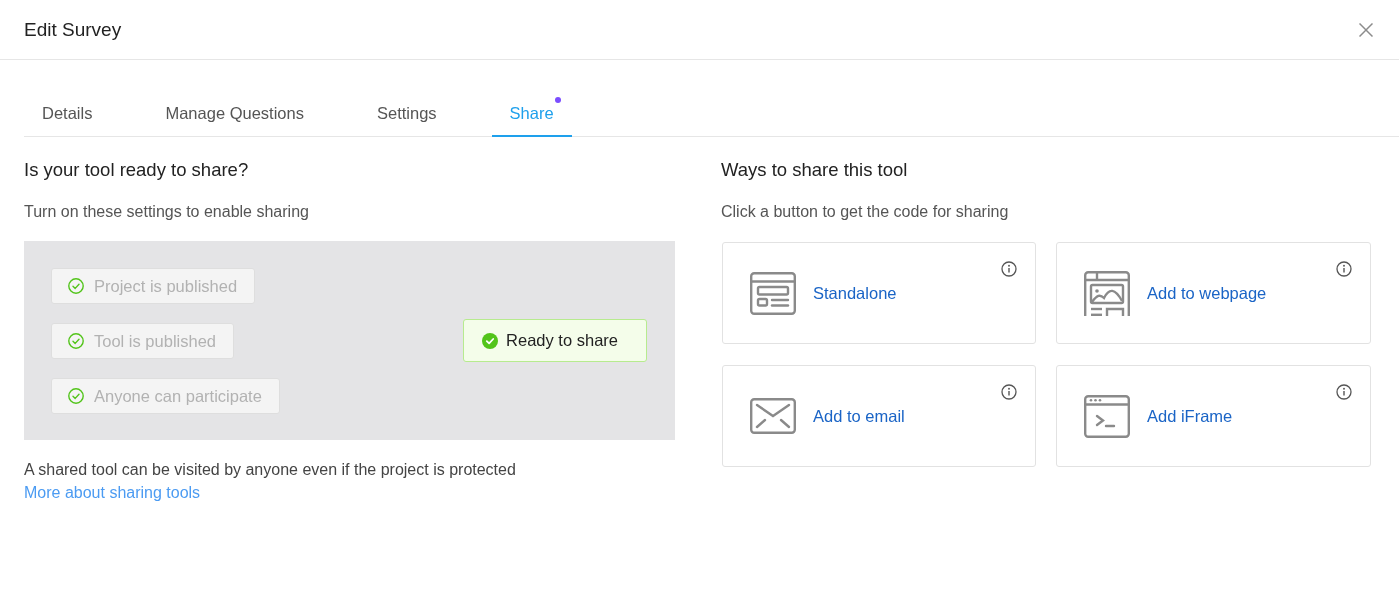 The image size is (1399, 610). I want to click on terminal-window-icon, so click(1107, 416).